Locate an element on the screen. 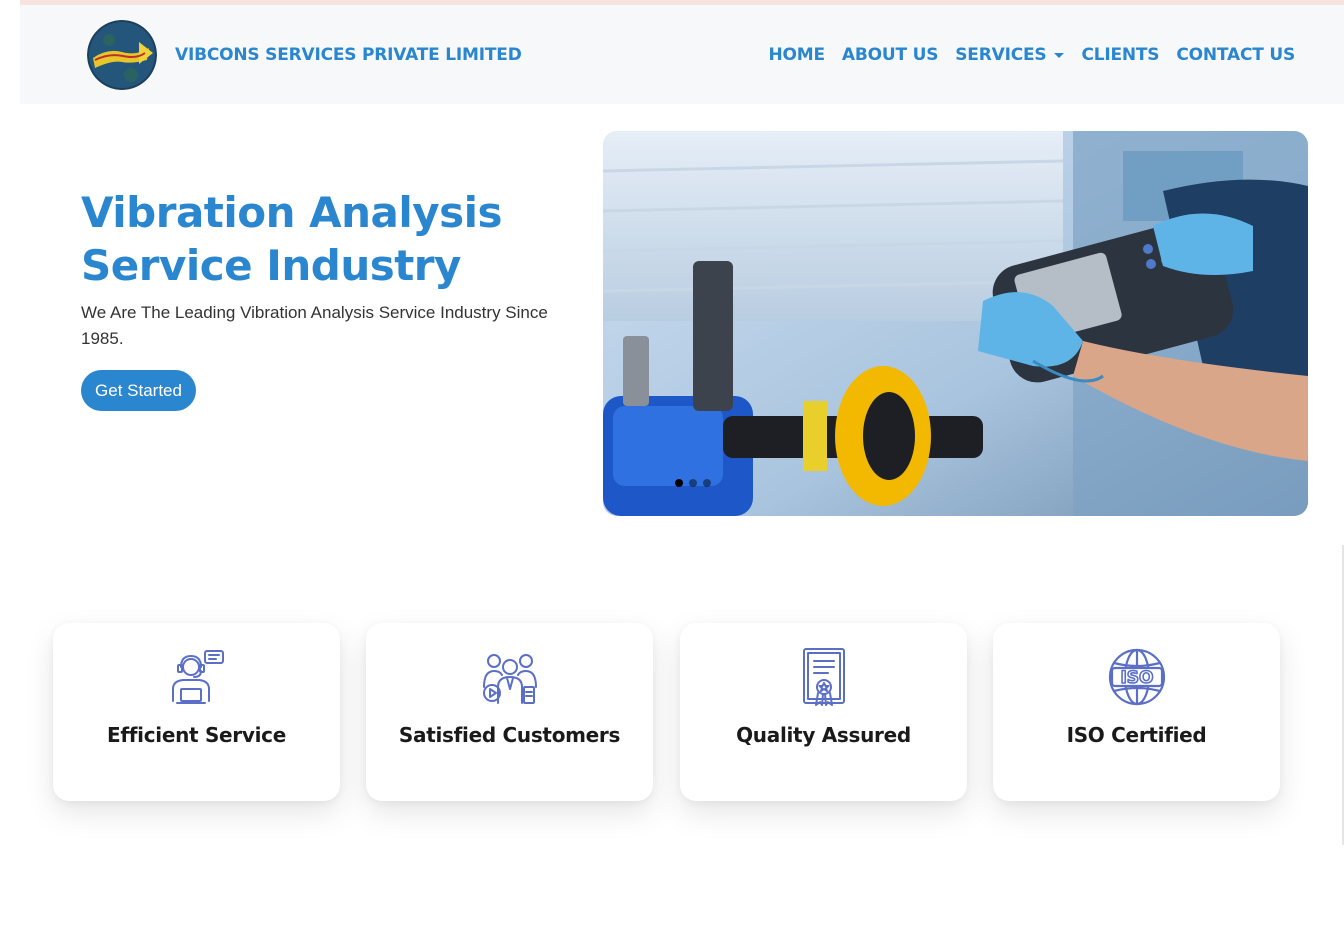 This screenshot has width=1344, height=944. feature-card-efficient-service: Efficient Service is located at coordinates (196, 712).